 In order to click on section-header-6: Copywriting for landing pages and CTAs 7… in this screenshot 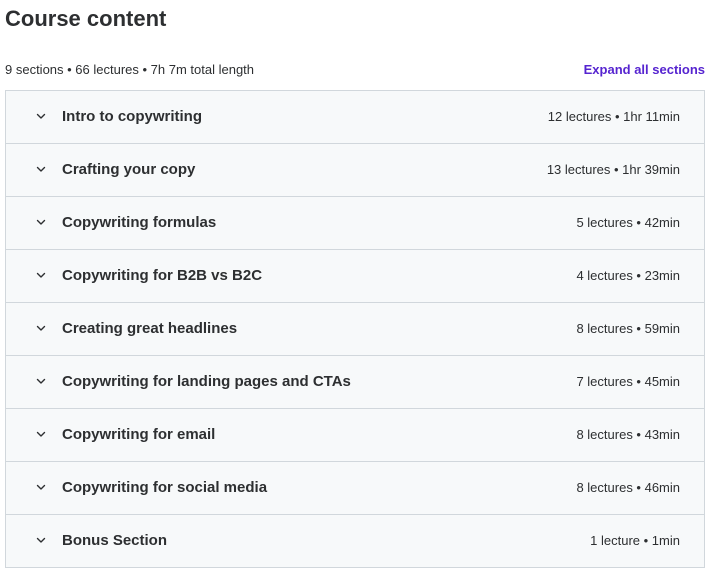, I will do `click(355, 382)`.